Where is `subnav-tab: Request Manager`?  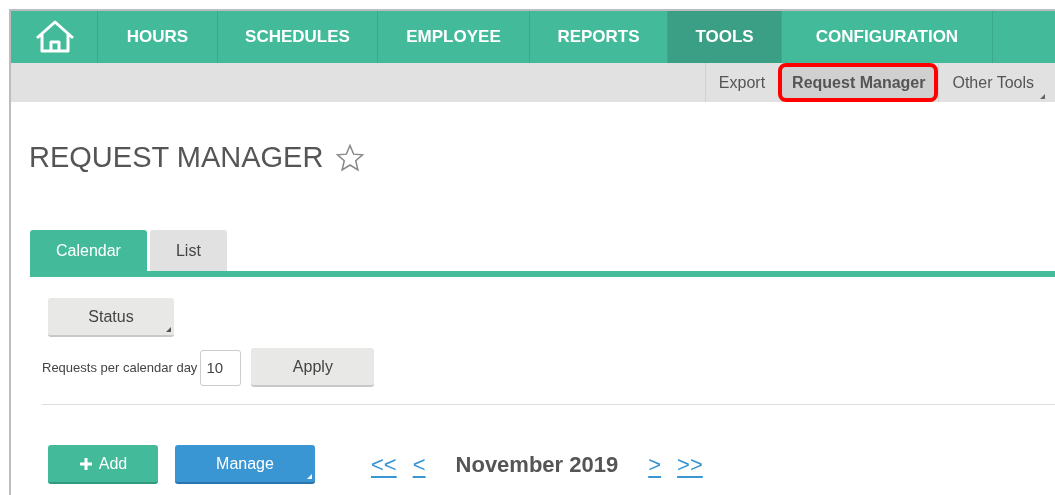
subnav-tab: Request Manager is located at coordinates (858, 82).